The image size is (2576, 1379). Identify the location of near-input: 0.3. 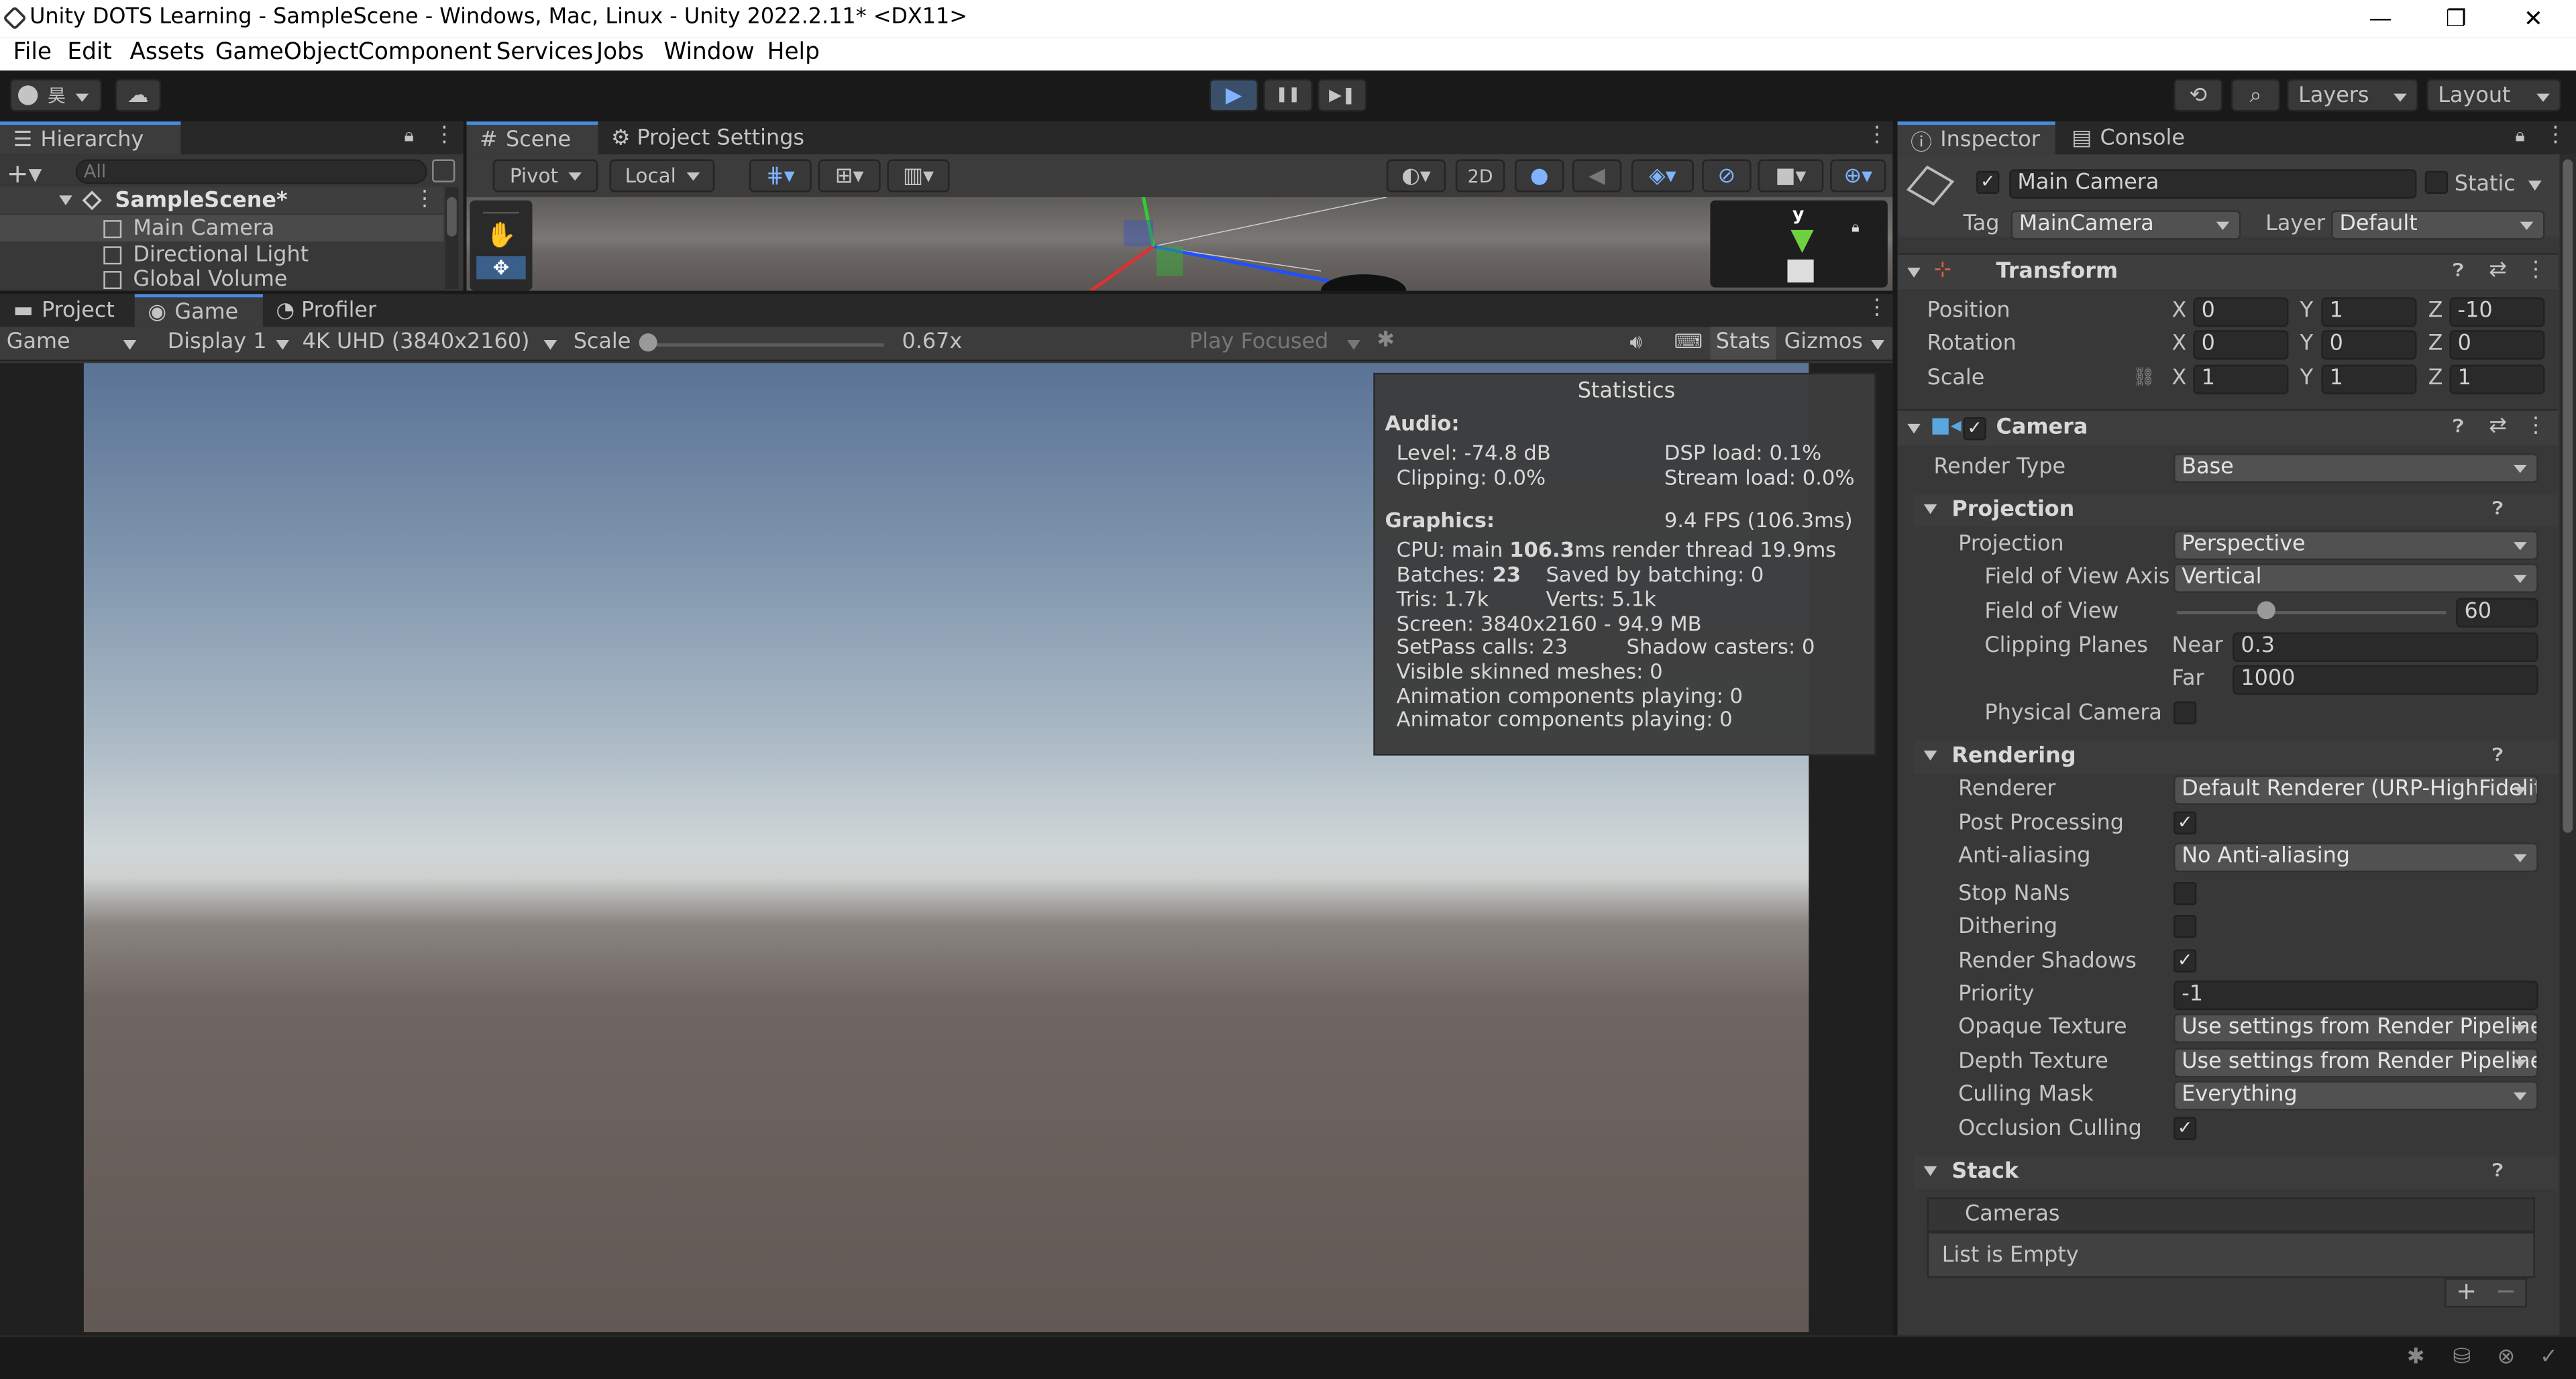
(2385, 647).